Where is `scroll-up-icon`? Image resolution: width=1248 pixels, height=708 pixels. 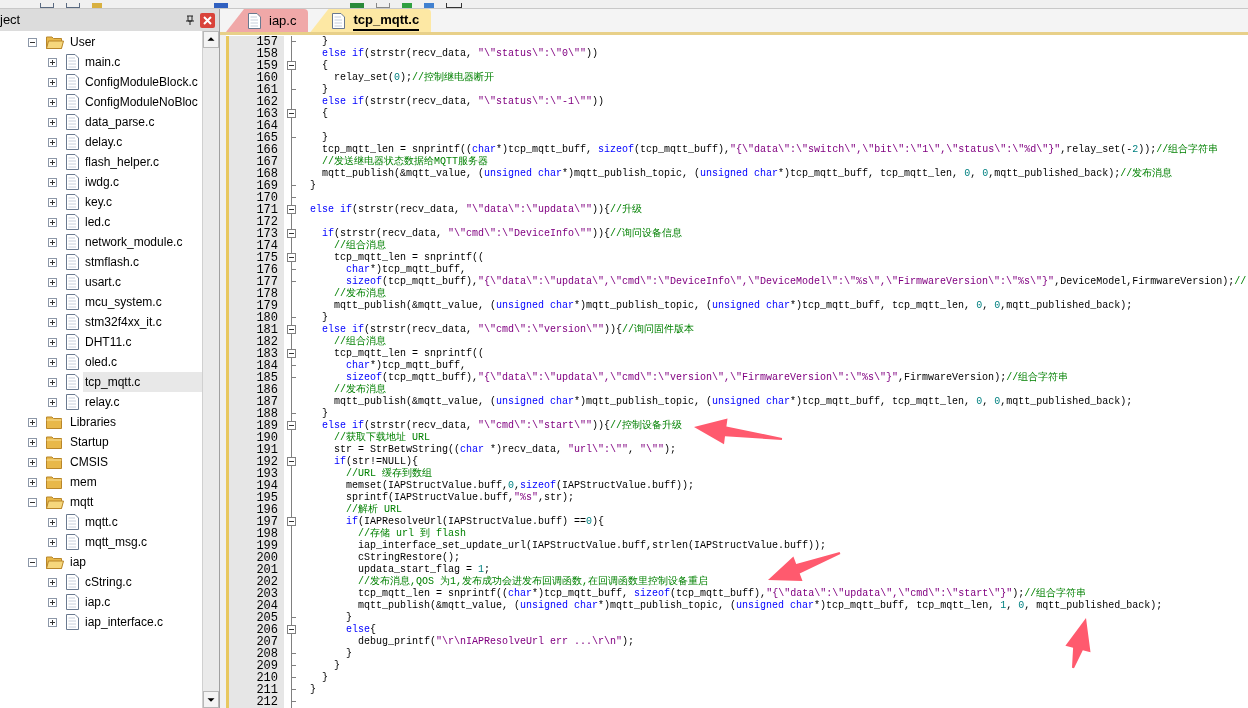
scroll-up-icon is located at coordinates (211, 39).